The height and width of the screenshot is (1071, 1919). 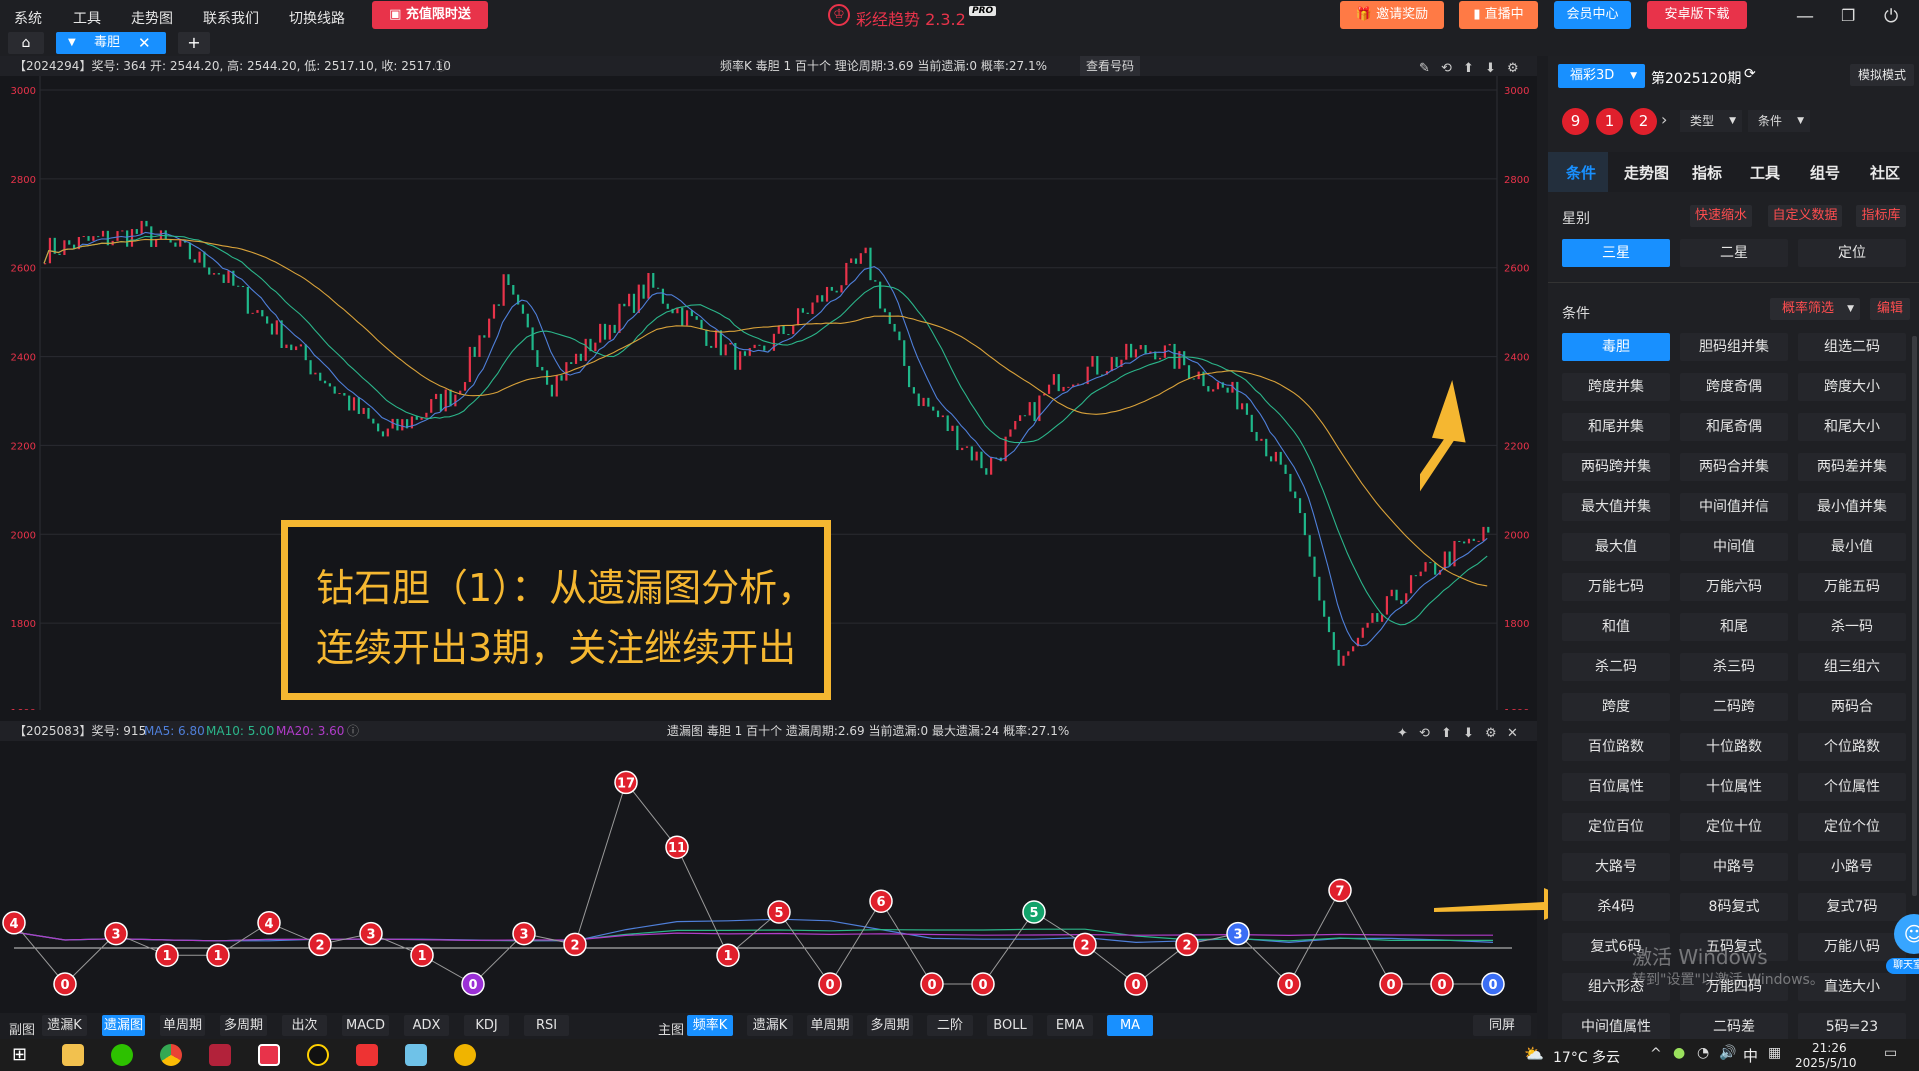 What do you see at coordinates (1914, 616) in the screenshot?
I see `scrollbar` at bounding box center [1914, 616].